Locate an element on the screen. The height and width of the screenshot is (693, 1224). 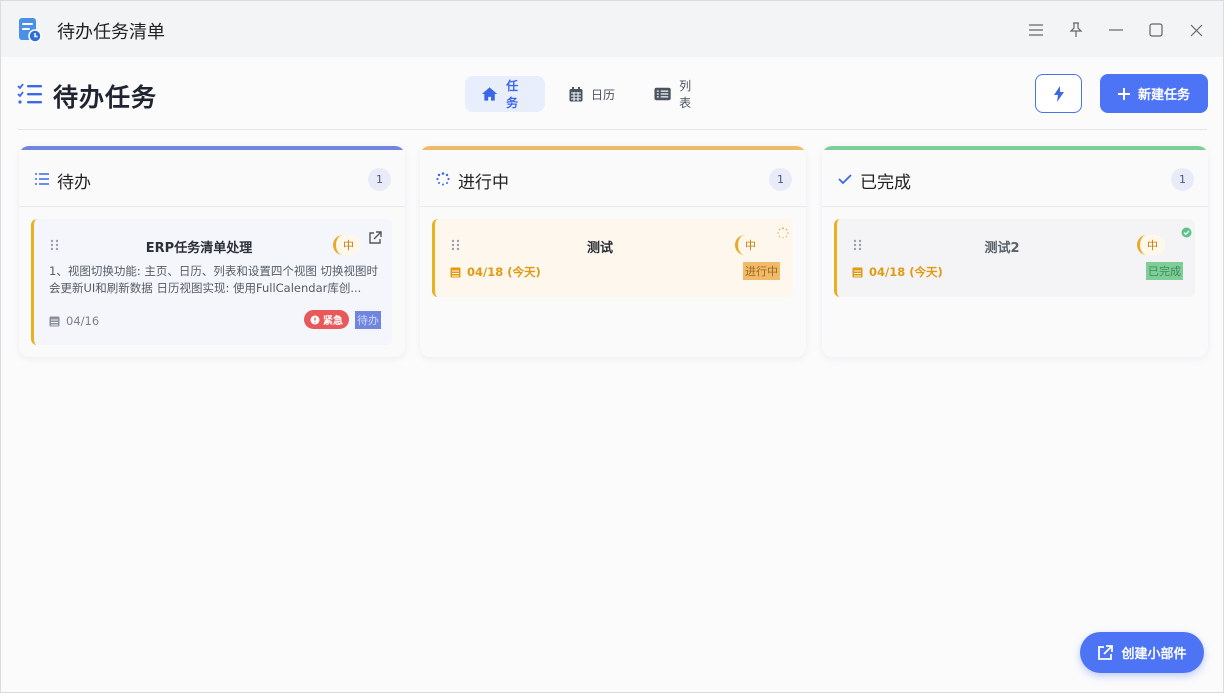
create-widget-label: 创建小部件 is located at coordinates (1154, 654).